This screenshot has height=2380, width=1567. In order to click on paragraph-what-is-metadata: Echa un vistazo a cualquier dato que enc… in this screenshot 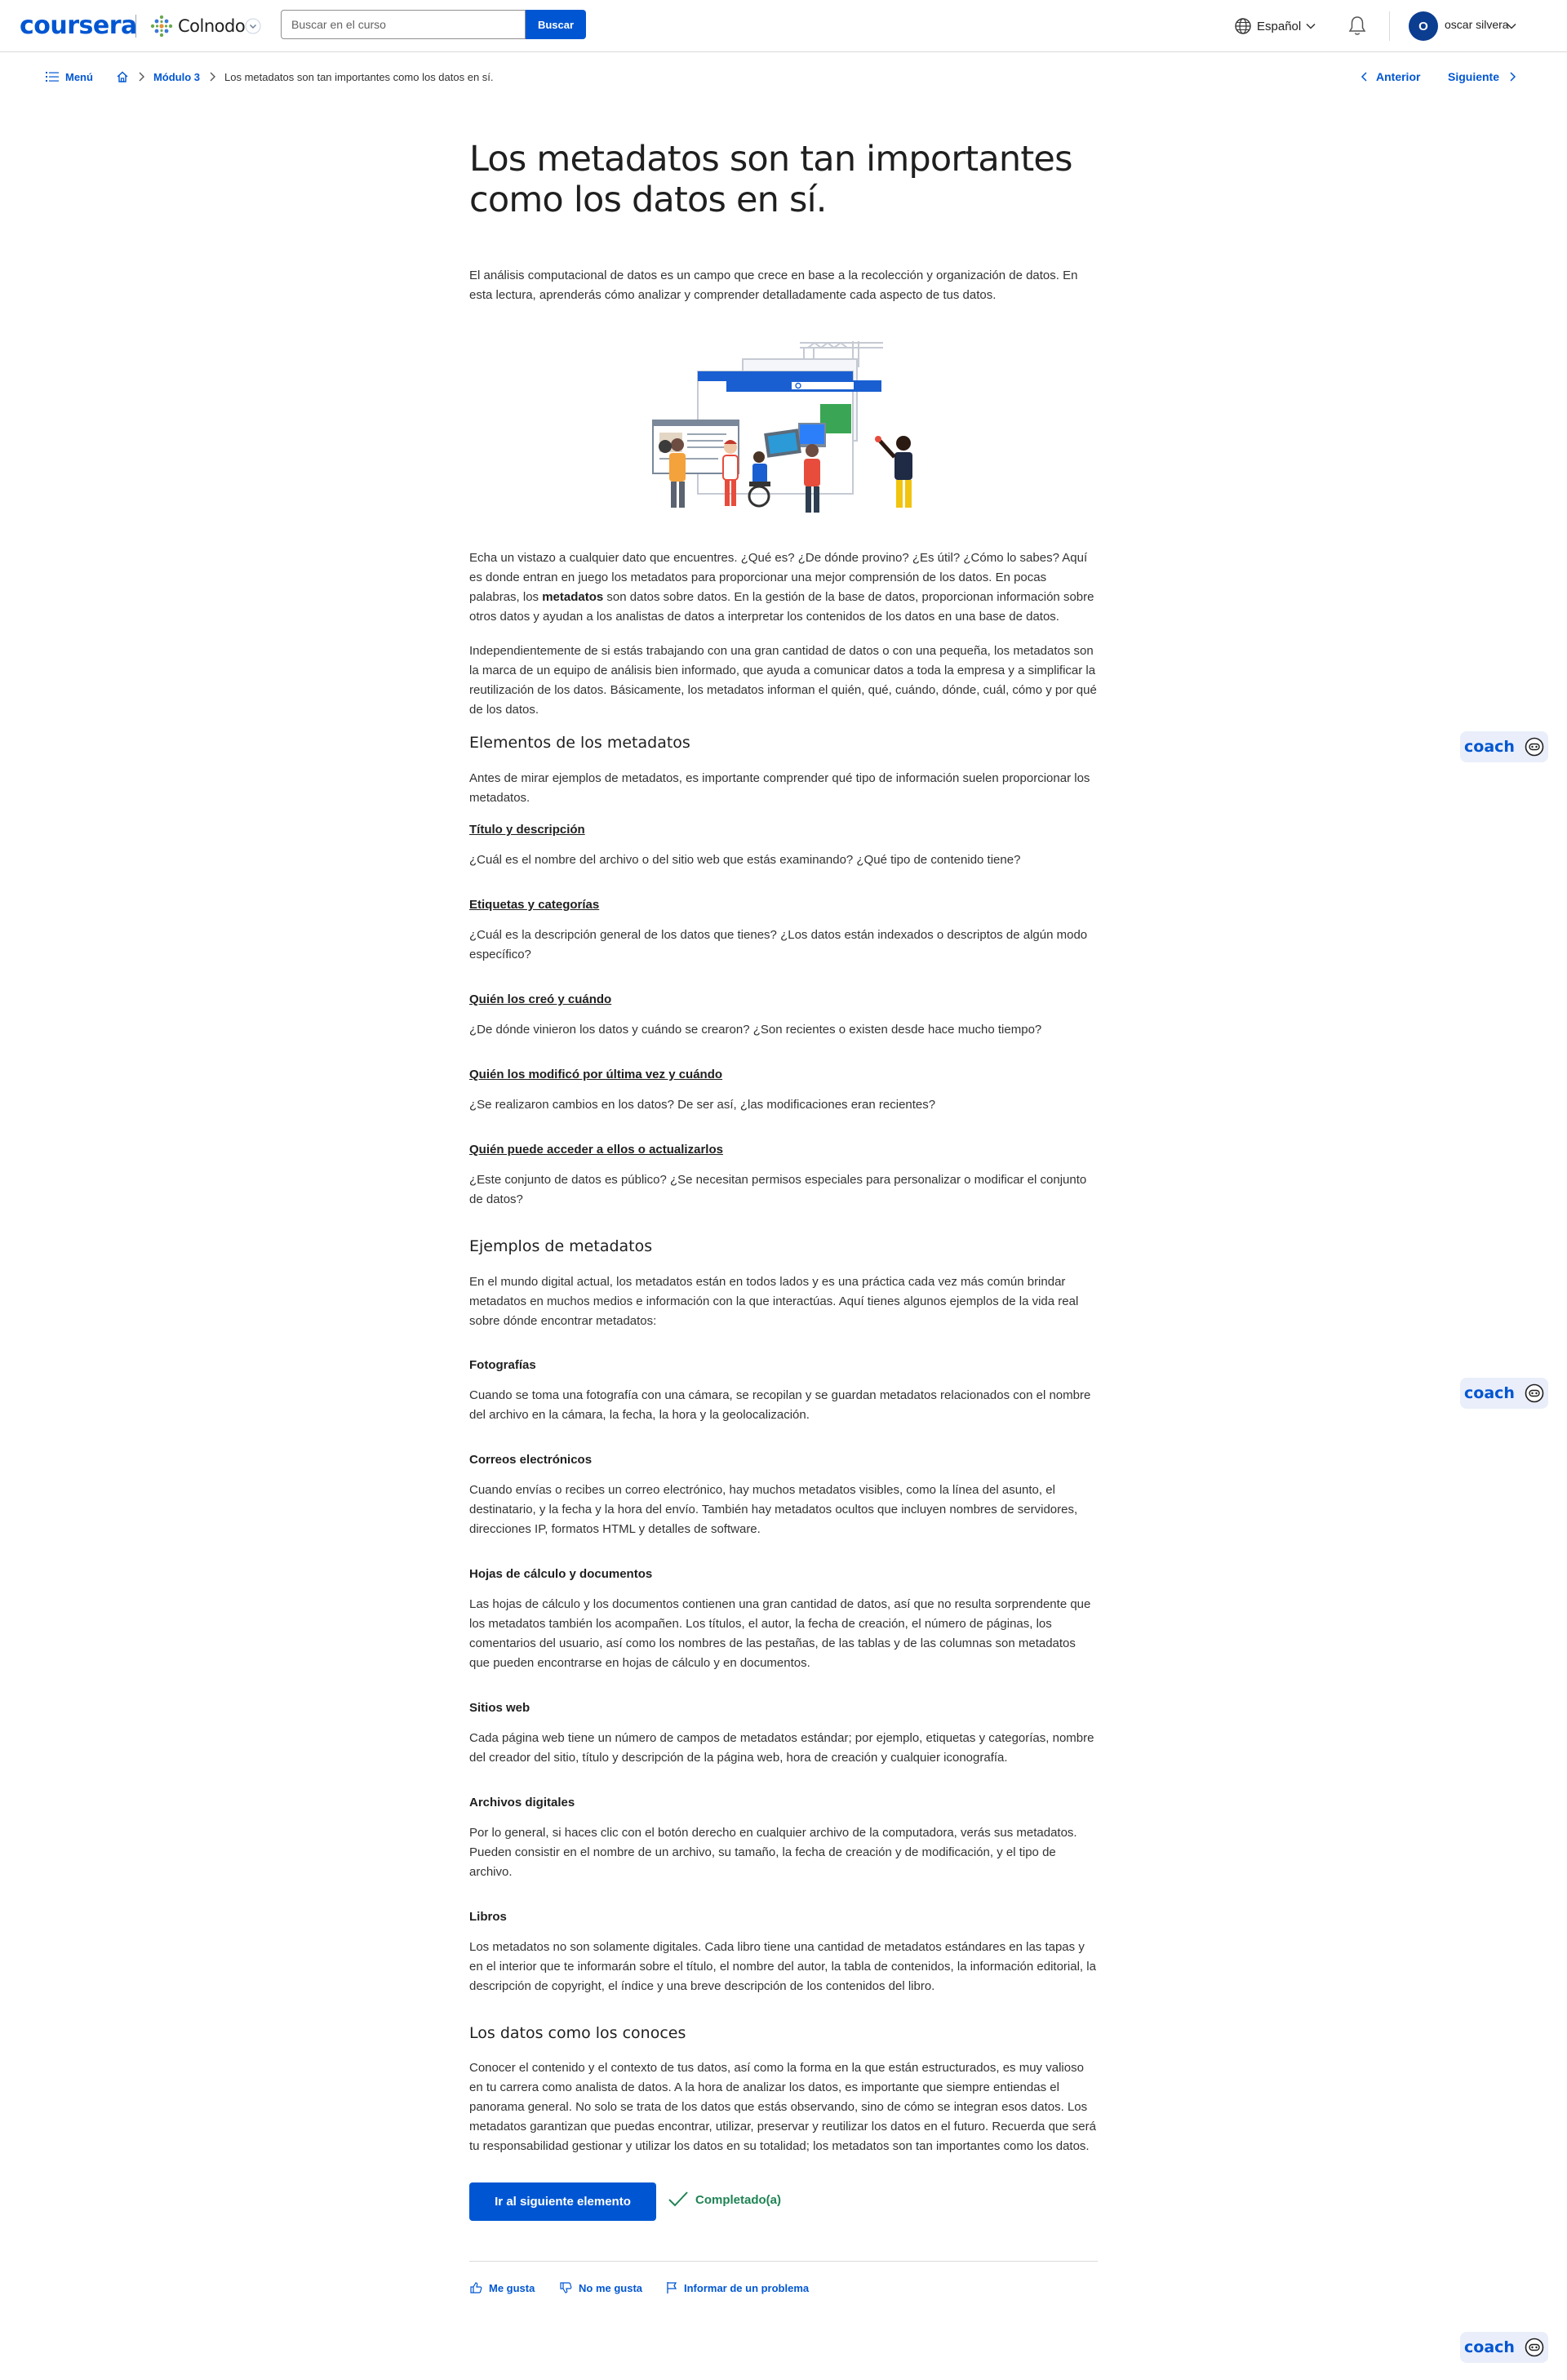, I will do `click(783, 587)`.